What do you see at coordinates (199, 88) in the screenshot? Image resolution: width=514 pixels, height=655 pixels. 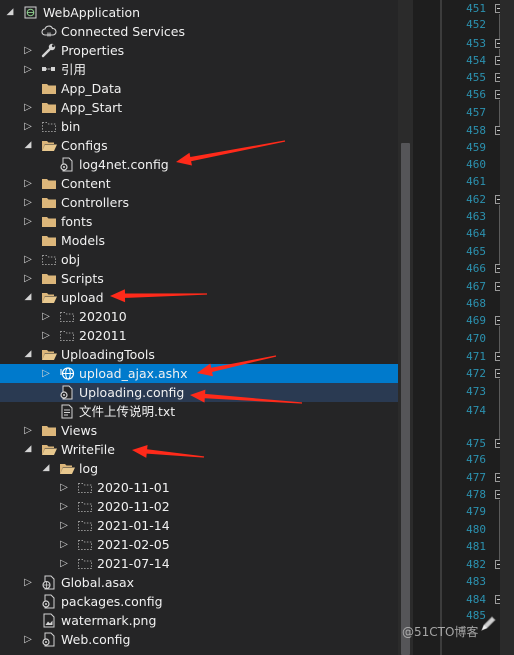 I see `tree-item: App_Data` at bounding box center [199, 88].